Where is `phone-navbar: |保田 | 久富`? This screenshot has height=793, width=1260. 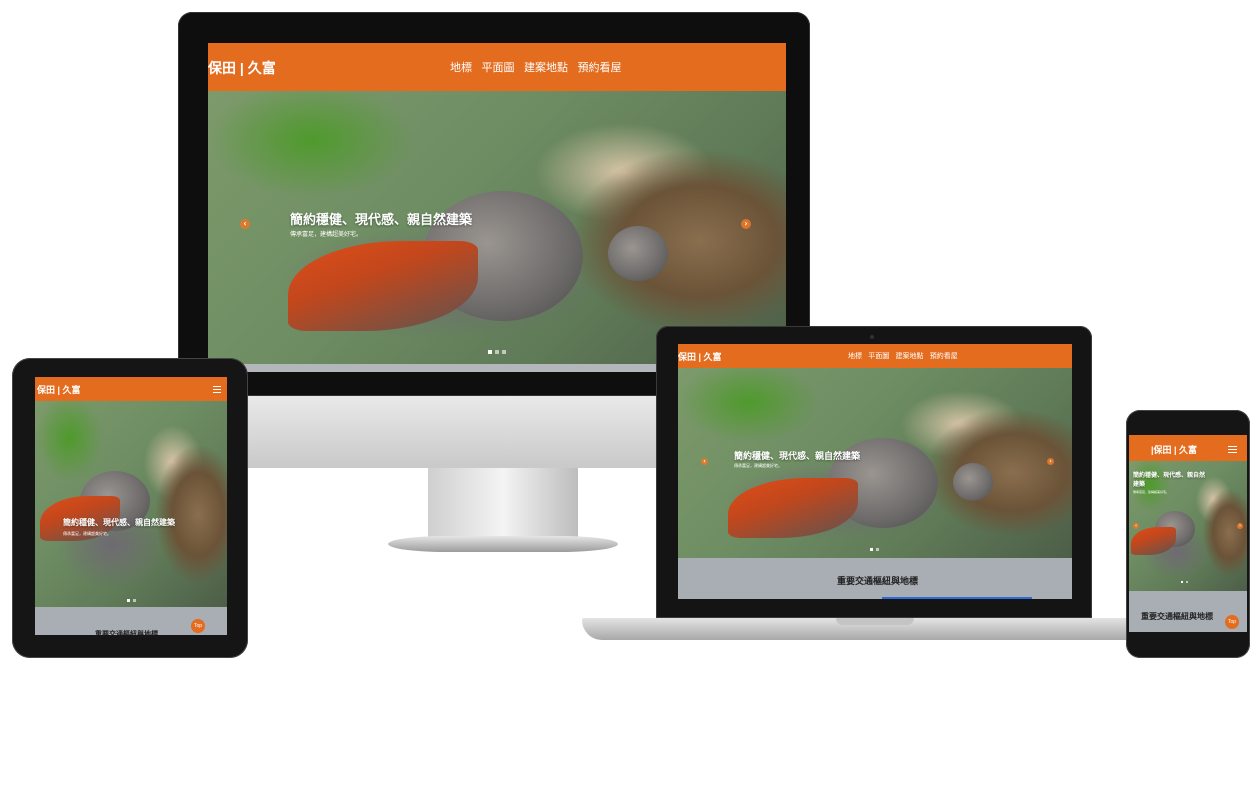 phone-navbar: |保田 | 久富 is located at coordinates (1188, 448).